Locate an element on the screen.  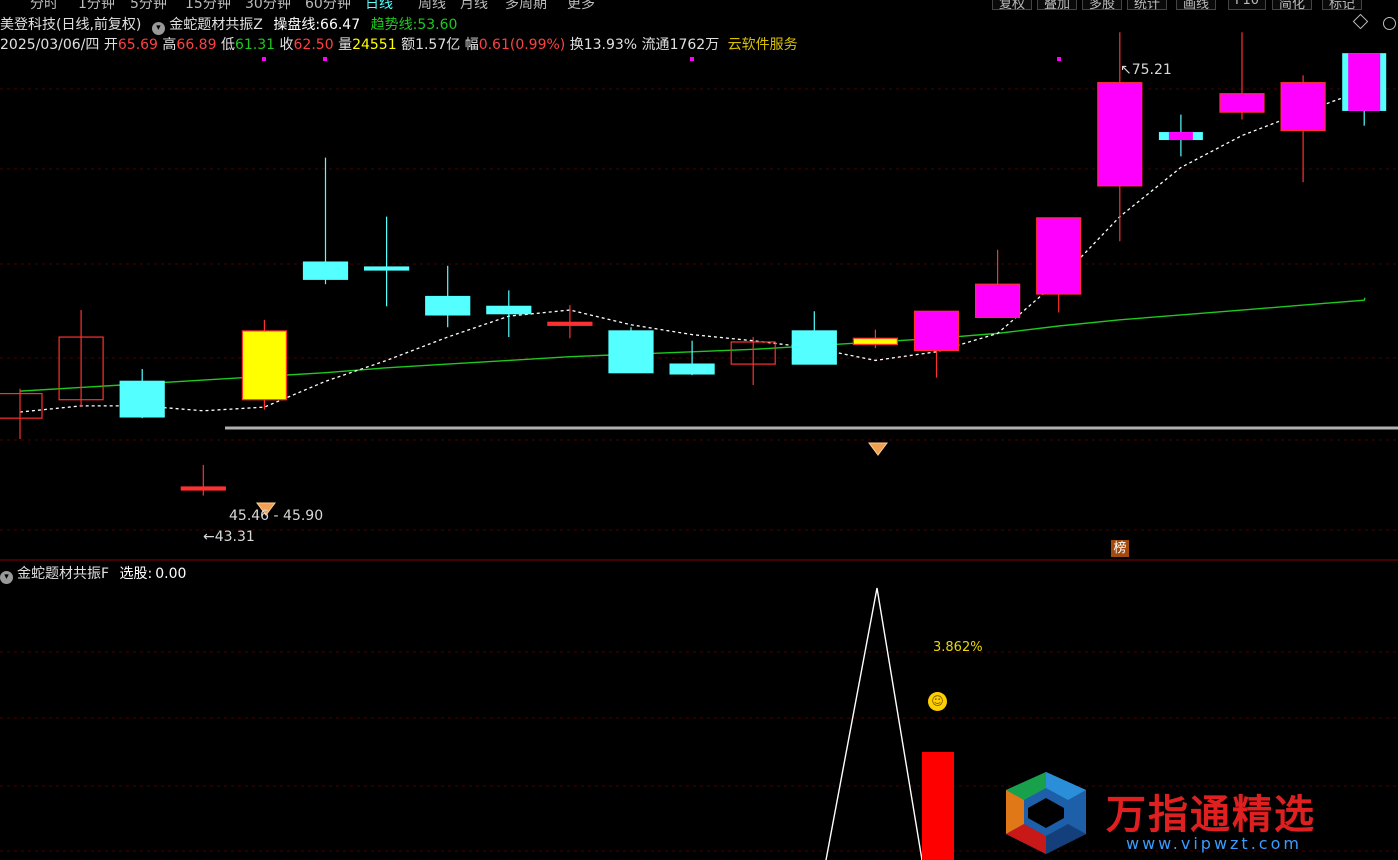
bang-label: 榜 is located at coordinates (1120, 548).